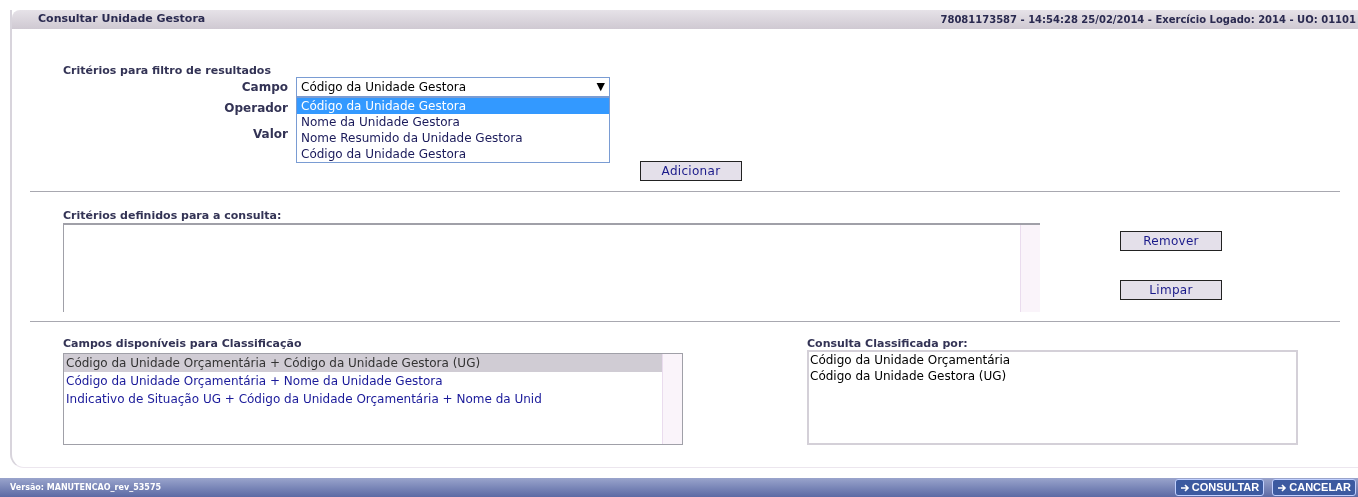 The image size is (1358, 497). I want to click on campo-select: Código da Unidade Gestora ▼, so click(453, 87).